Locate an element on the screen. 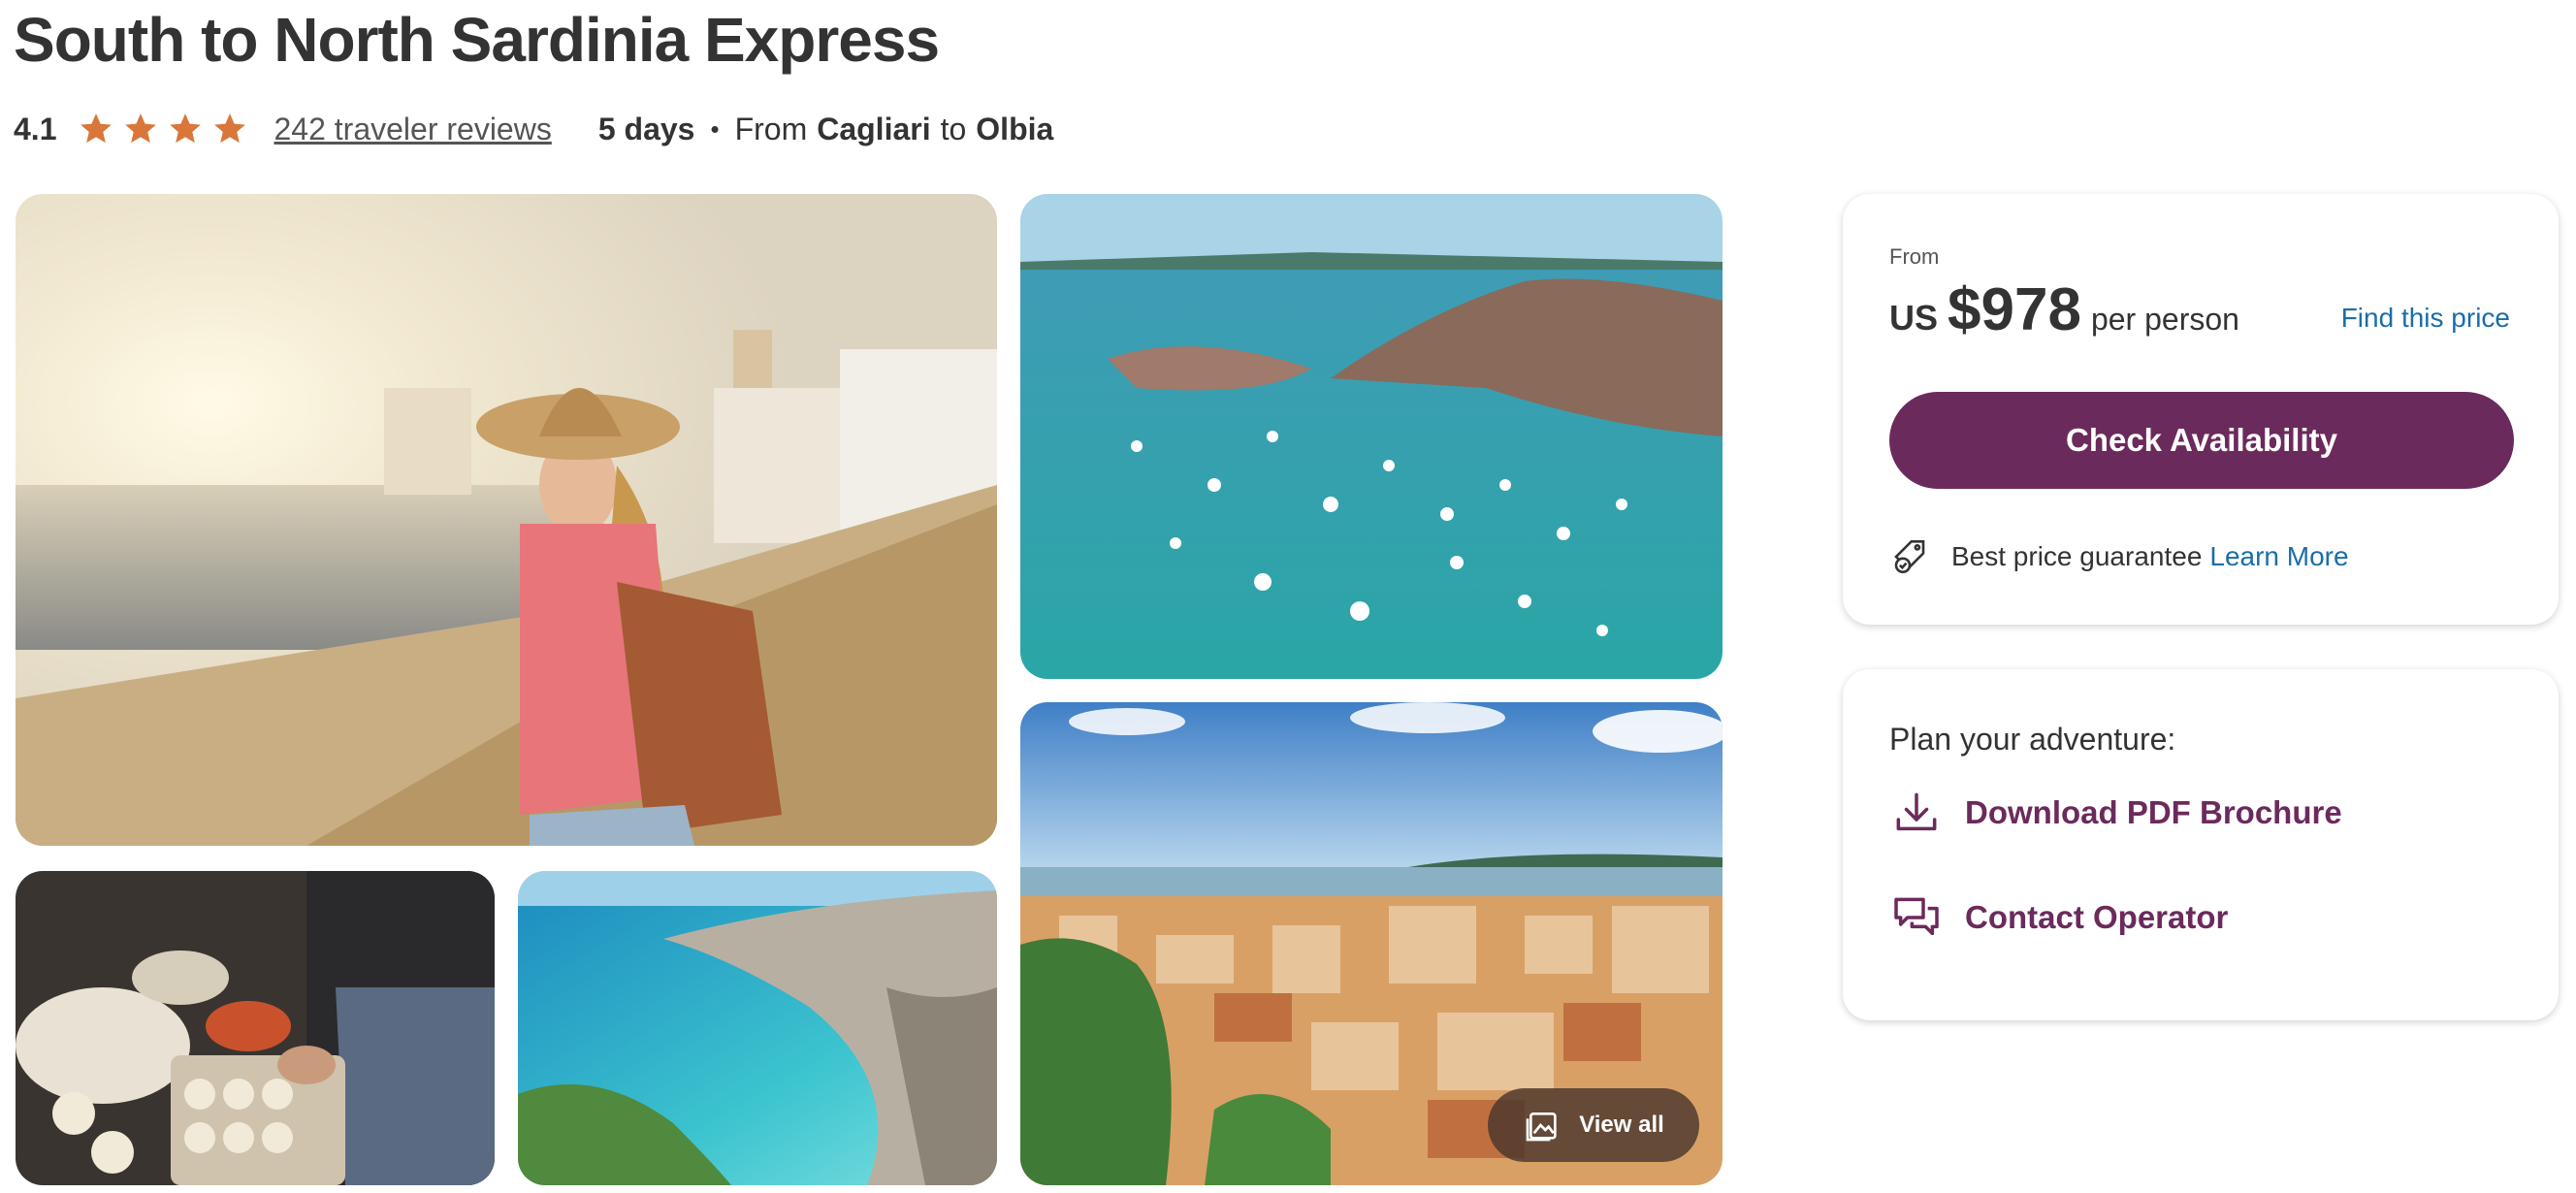 The image size is (2576, 1193). learn-more-link: Learn More is located at coordinates (2278, 556).